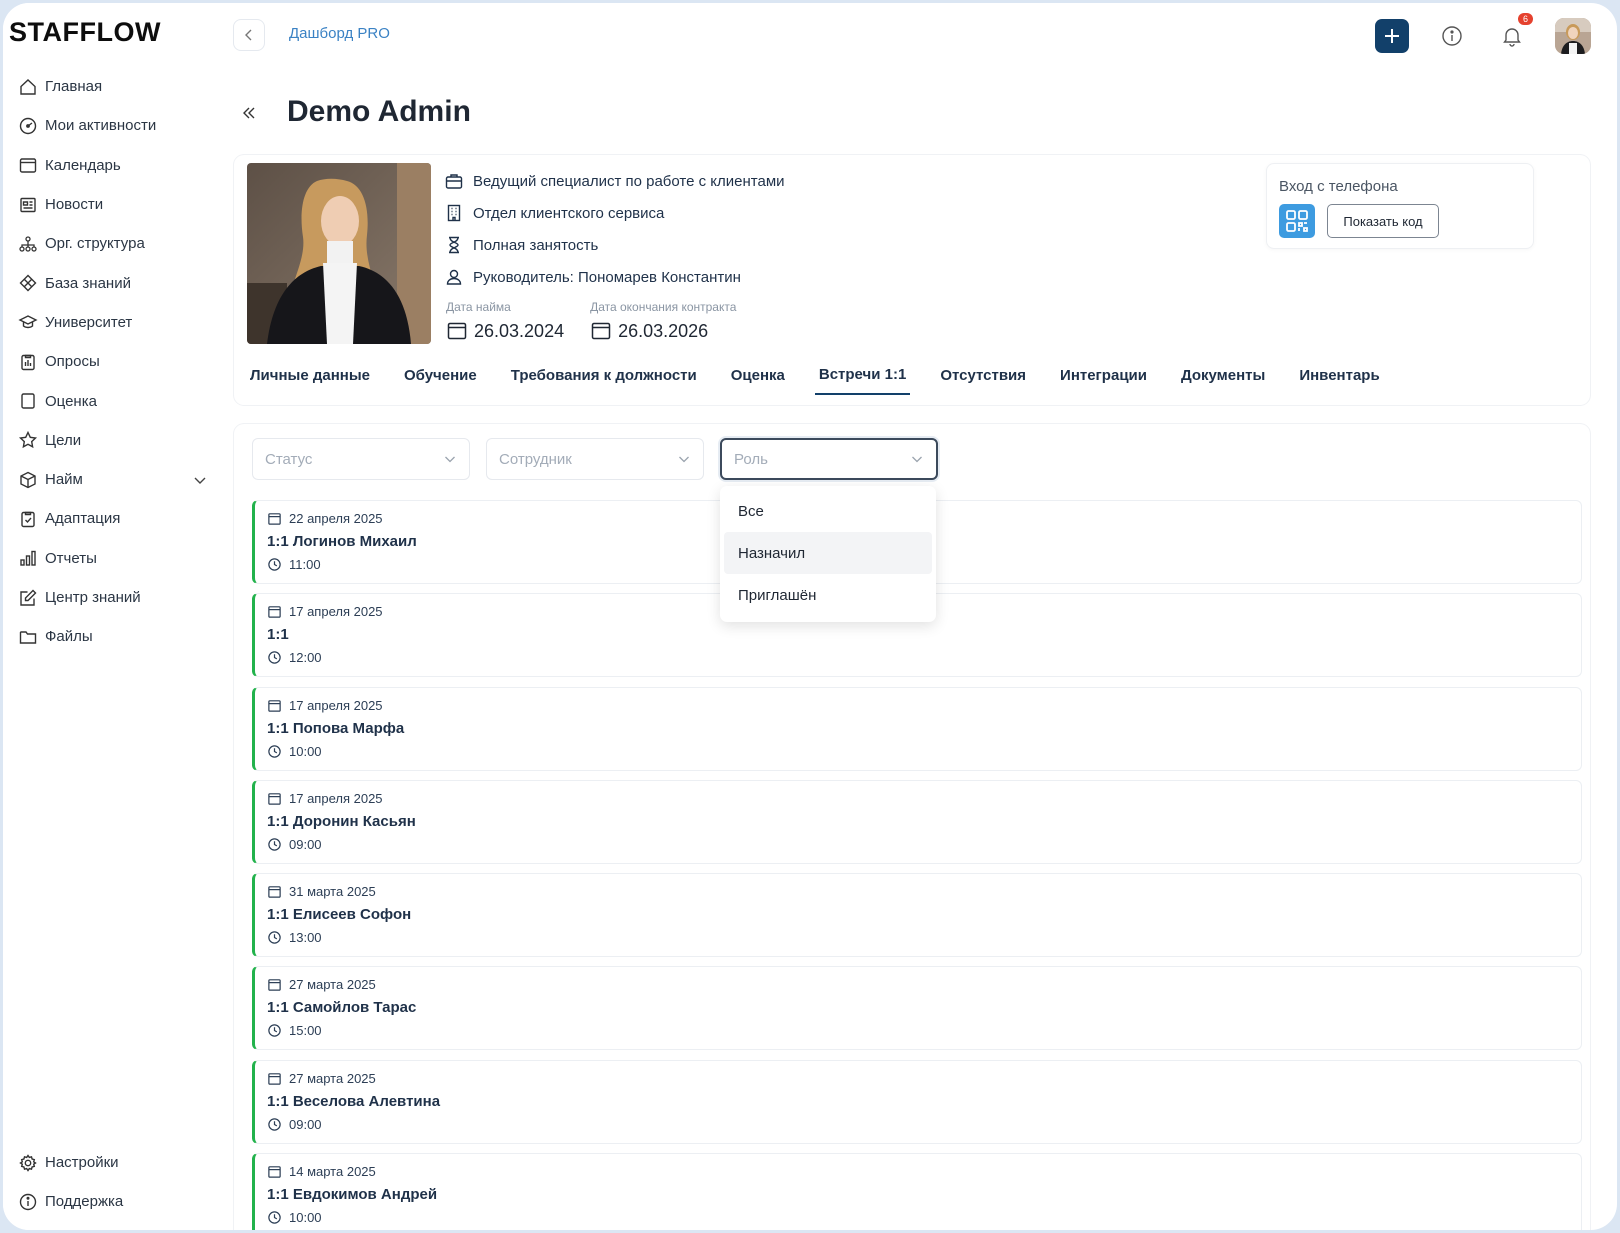 The image size is (1620, 1233). I want to click on app-logo: STAFFLOW, so click(85, 32).